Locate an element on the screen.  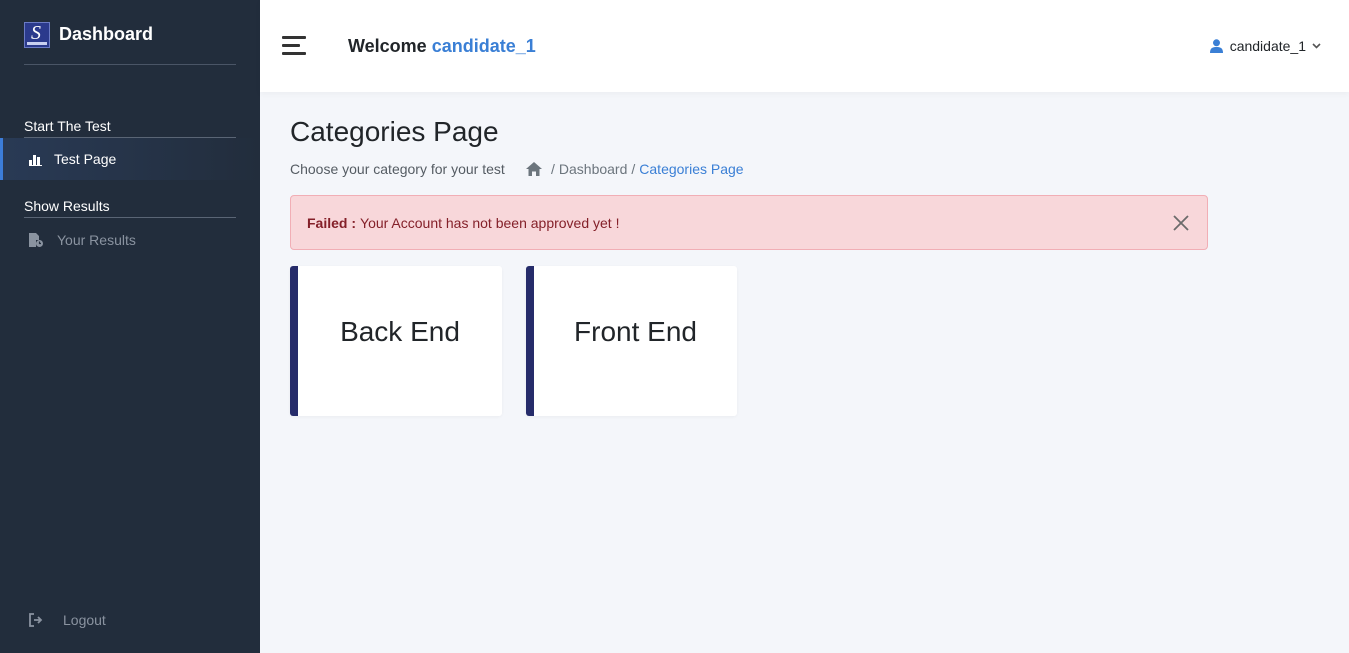
sidebar-item-test-page: Test Page is located at coordinates (130, 159).